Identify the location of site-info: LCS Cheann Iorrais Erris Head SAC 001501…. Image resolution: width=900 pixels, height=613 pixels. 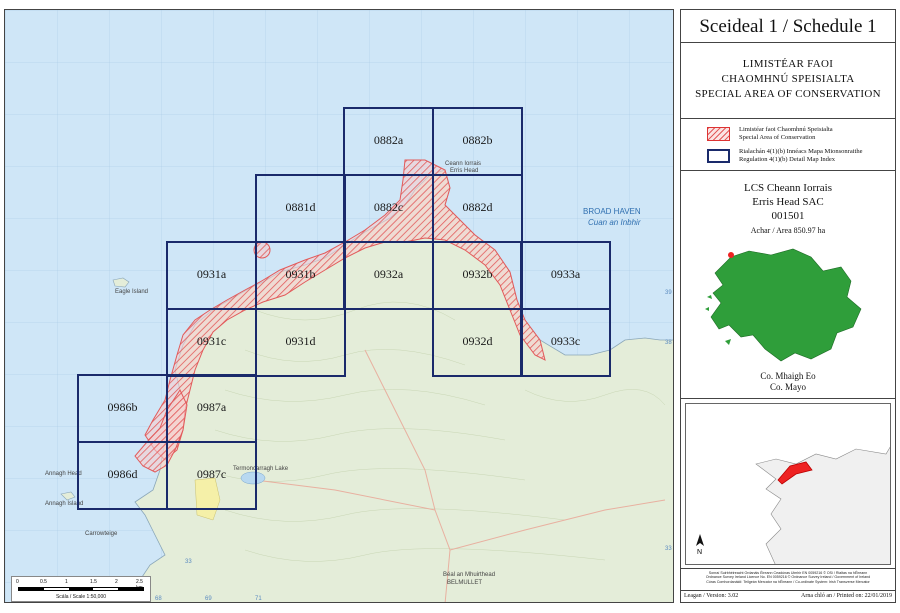
(788, 285).